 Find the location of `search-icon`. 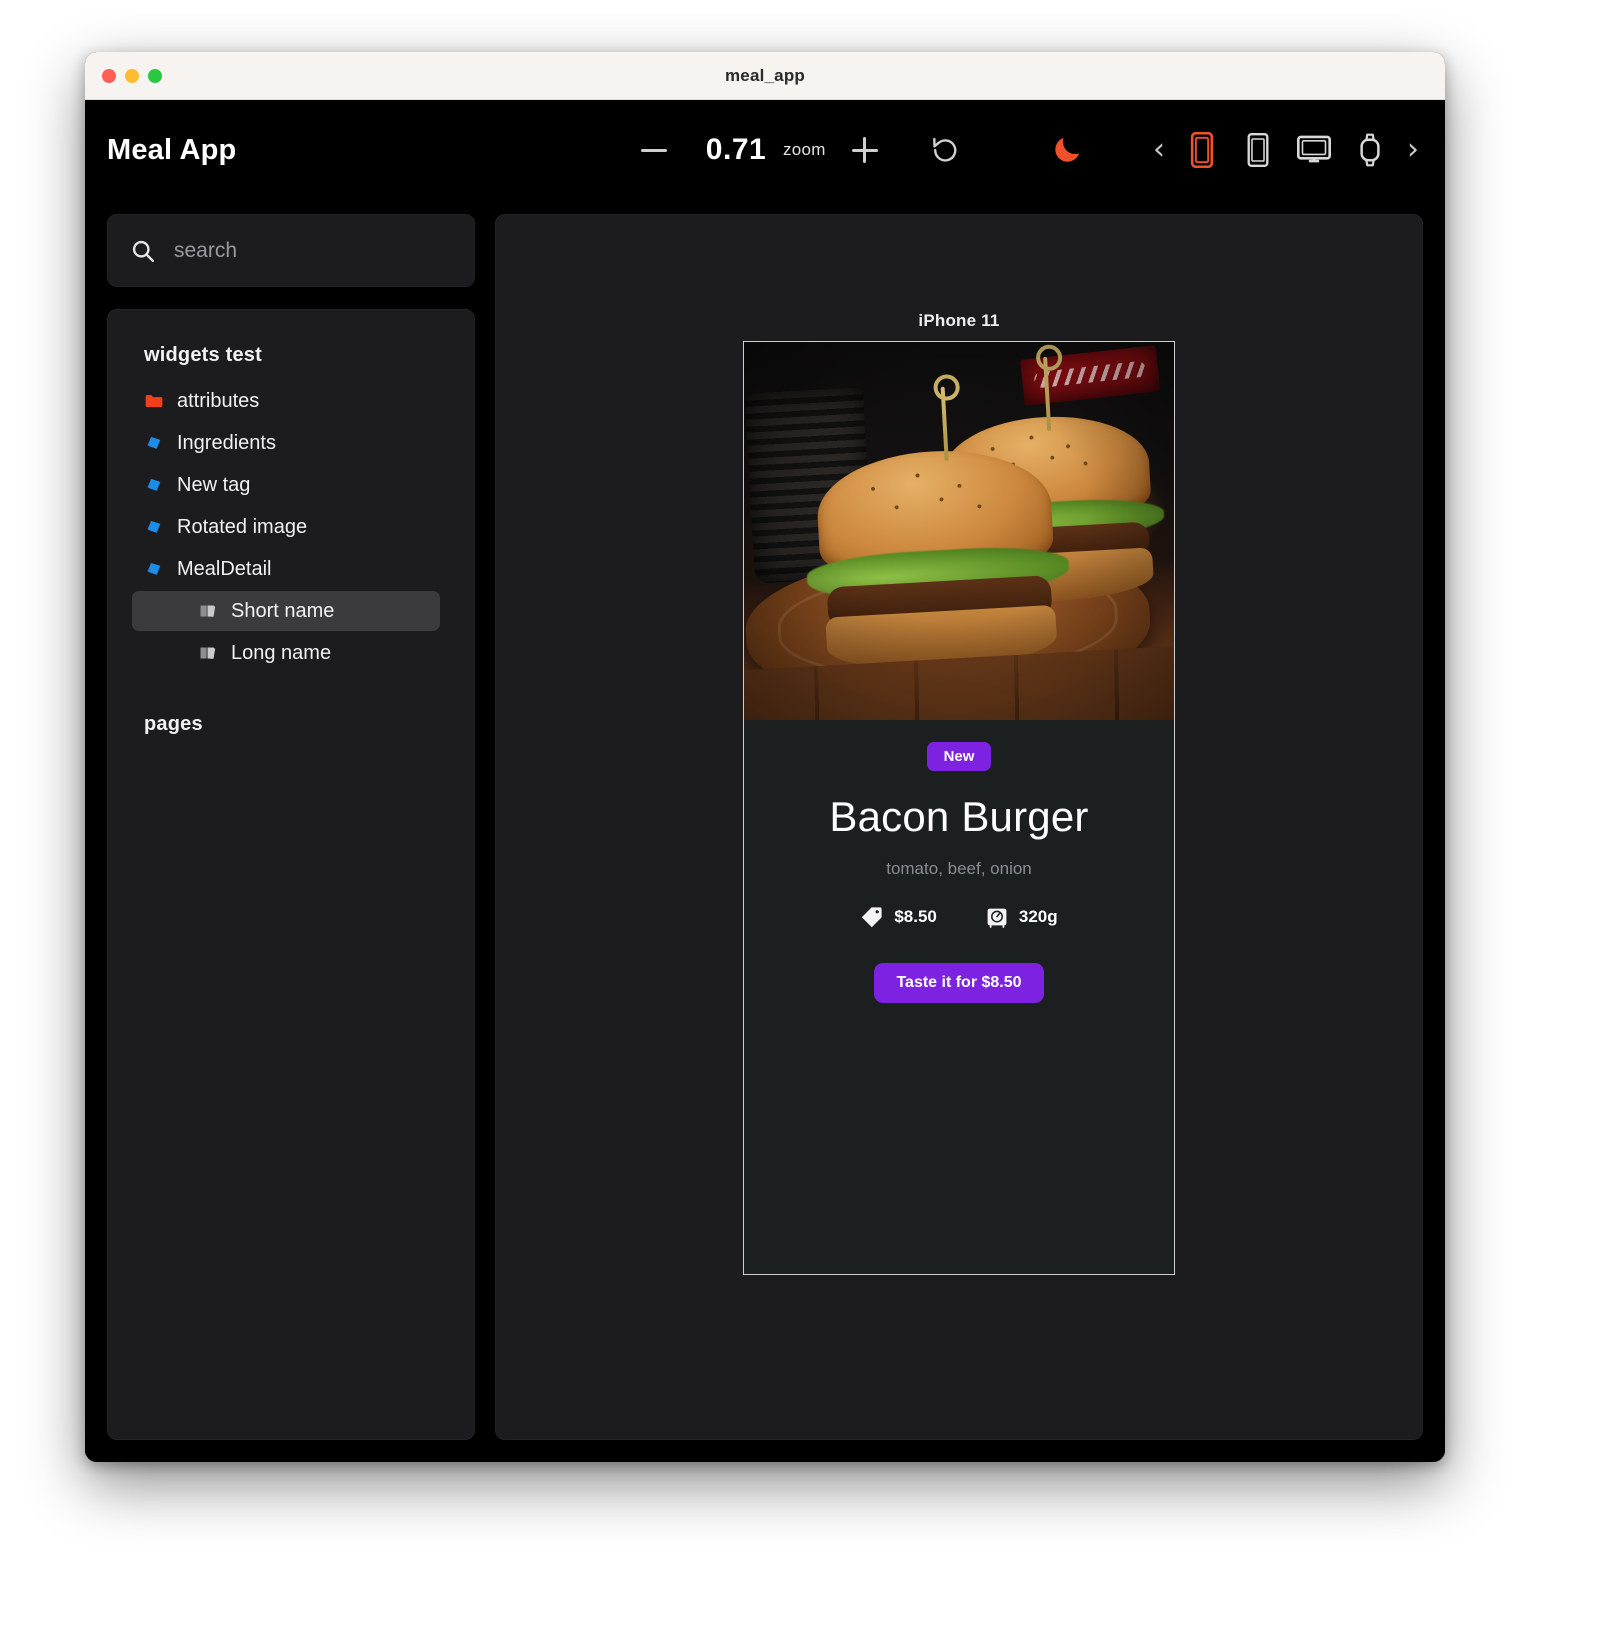

search-icon is located at coordinates (143, 251).